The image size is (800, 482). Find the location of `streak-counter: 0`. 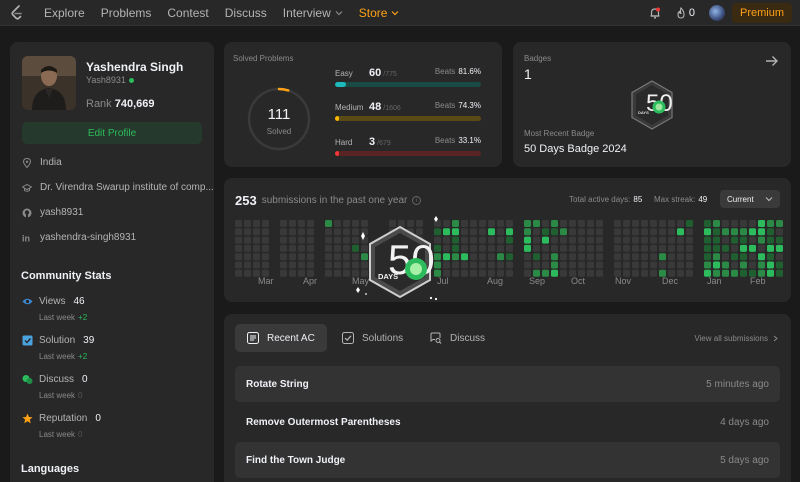

streak-counter: 0 is located at coordinates (685, 13).